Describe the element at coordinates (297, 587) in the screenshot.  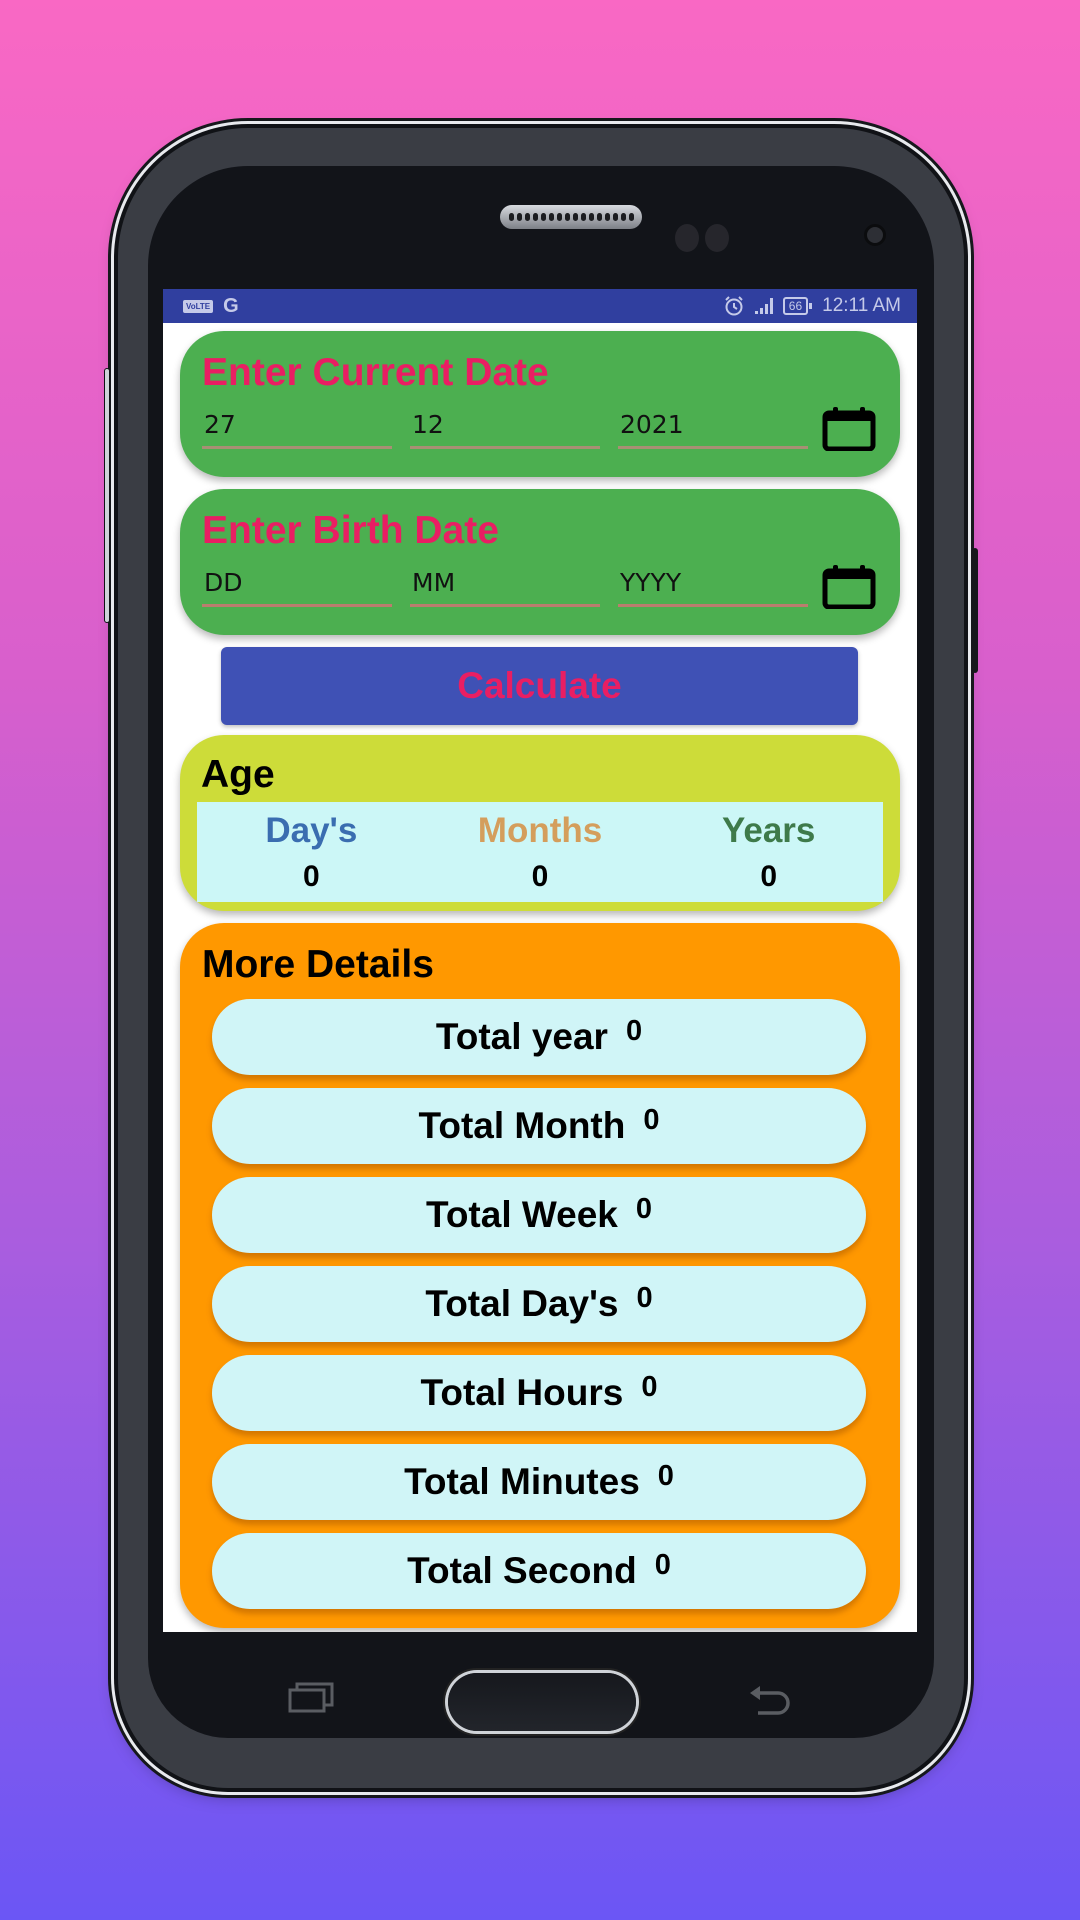
I see `birth-day-input: DD` at that location.